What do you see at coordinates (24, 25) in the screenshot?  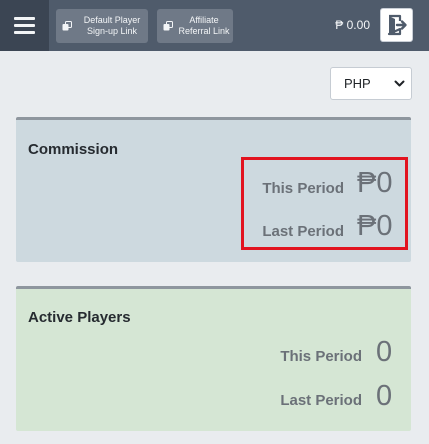 I see `menu-toggle-button` at bounding box center [24, 25].